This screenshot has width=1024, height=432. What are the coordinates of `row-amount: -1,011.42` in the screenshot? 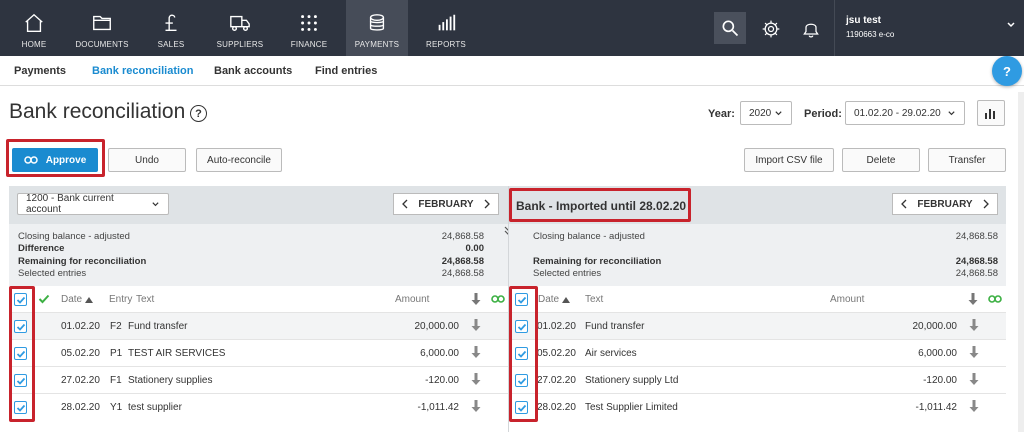 It's located at (936, 407).